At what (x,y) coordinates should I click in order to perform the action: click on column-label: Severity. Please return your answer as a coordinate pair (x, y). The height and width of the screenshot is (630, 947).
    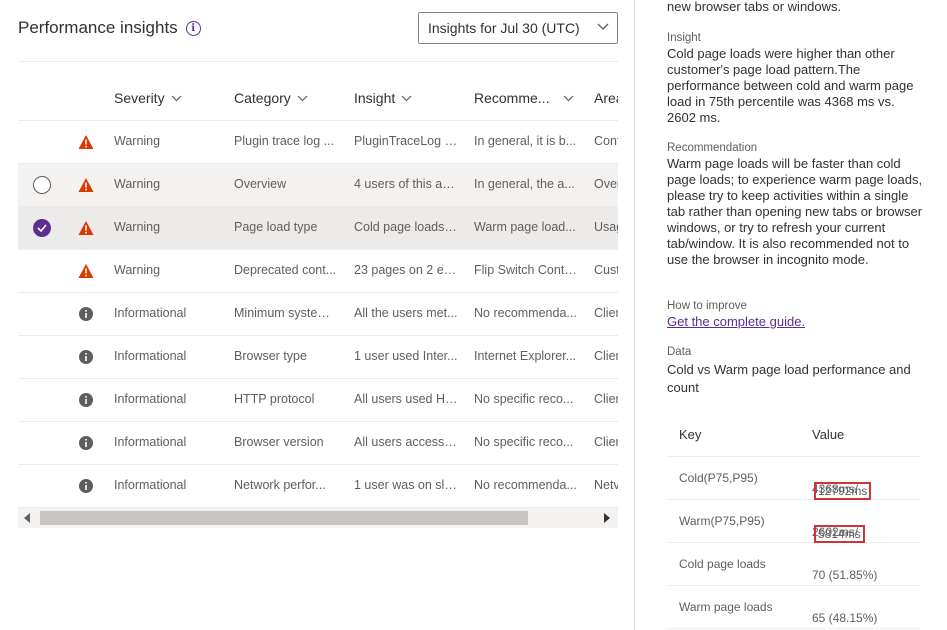
    Looking at the image, I should click on (139, 98).